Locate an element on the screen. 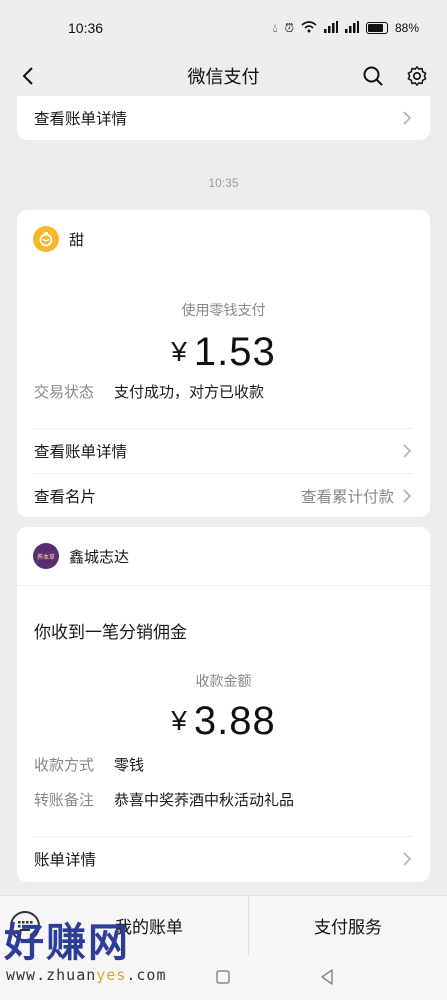  tab-pay-services: 支付服务 is located at coordinates (348, 925).